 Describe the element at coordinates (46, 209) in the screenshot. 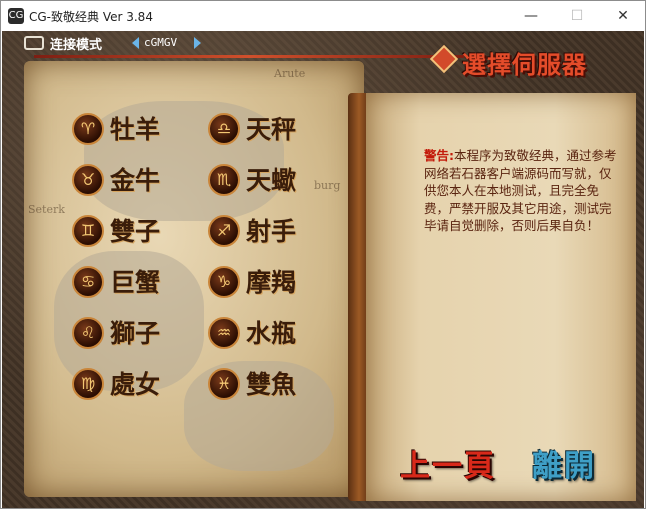

I see `map-place-label: Seterk` at that location.